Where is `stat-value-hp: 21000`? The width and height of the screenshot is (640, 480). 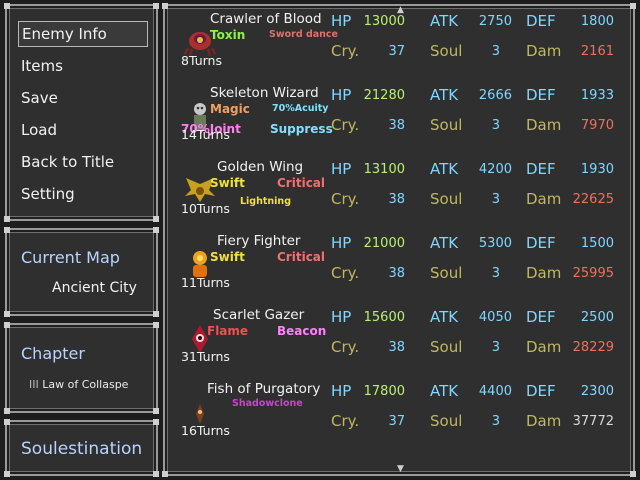
stat-value-hp: 21000 is located at coordinates (384, 243).